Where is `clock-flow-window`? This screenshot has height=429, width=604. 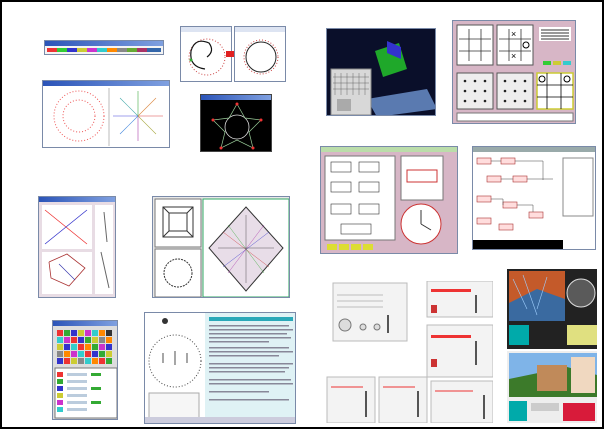
clock-flow-window is located at coordinates (389, 200).